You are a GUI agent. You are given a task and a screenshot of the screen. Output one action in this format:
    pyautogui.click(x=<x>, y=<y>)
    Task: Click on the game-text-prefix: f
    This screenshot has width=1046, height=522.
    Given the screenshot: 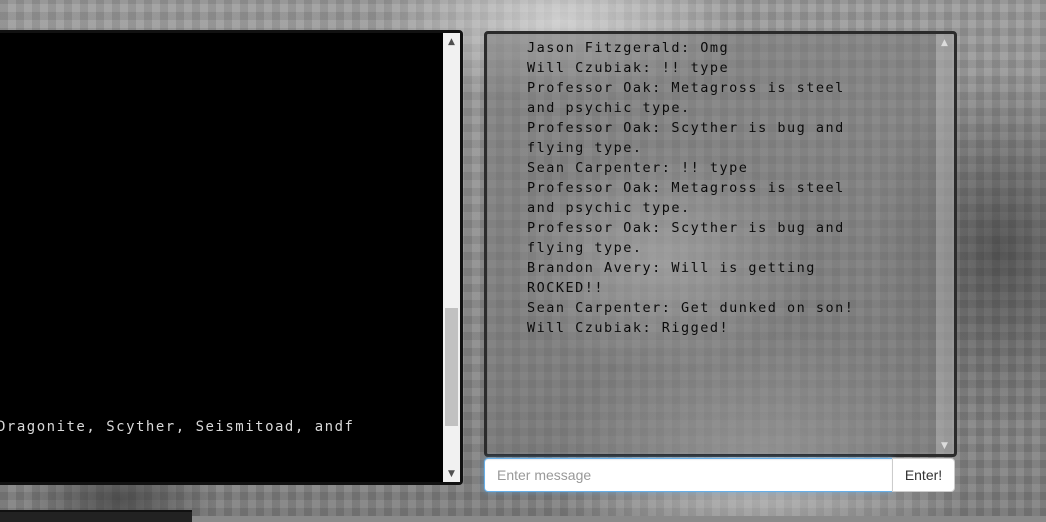 What is the action you would take?
    pyautogui.click(x=349, y=427)
    